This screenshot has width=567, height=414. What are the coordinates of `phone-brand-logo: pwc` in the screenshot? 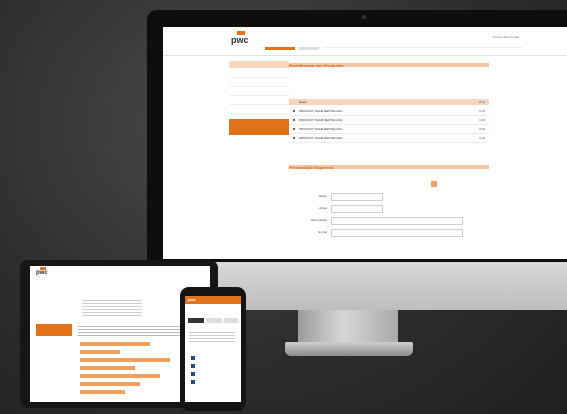 It's located at (192, 299).